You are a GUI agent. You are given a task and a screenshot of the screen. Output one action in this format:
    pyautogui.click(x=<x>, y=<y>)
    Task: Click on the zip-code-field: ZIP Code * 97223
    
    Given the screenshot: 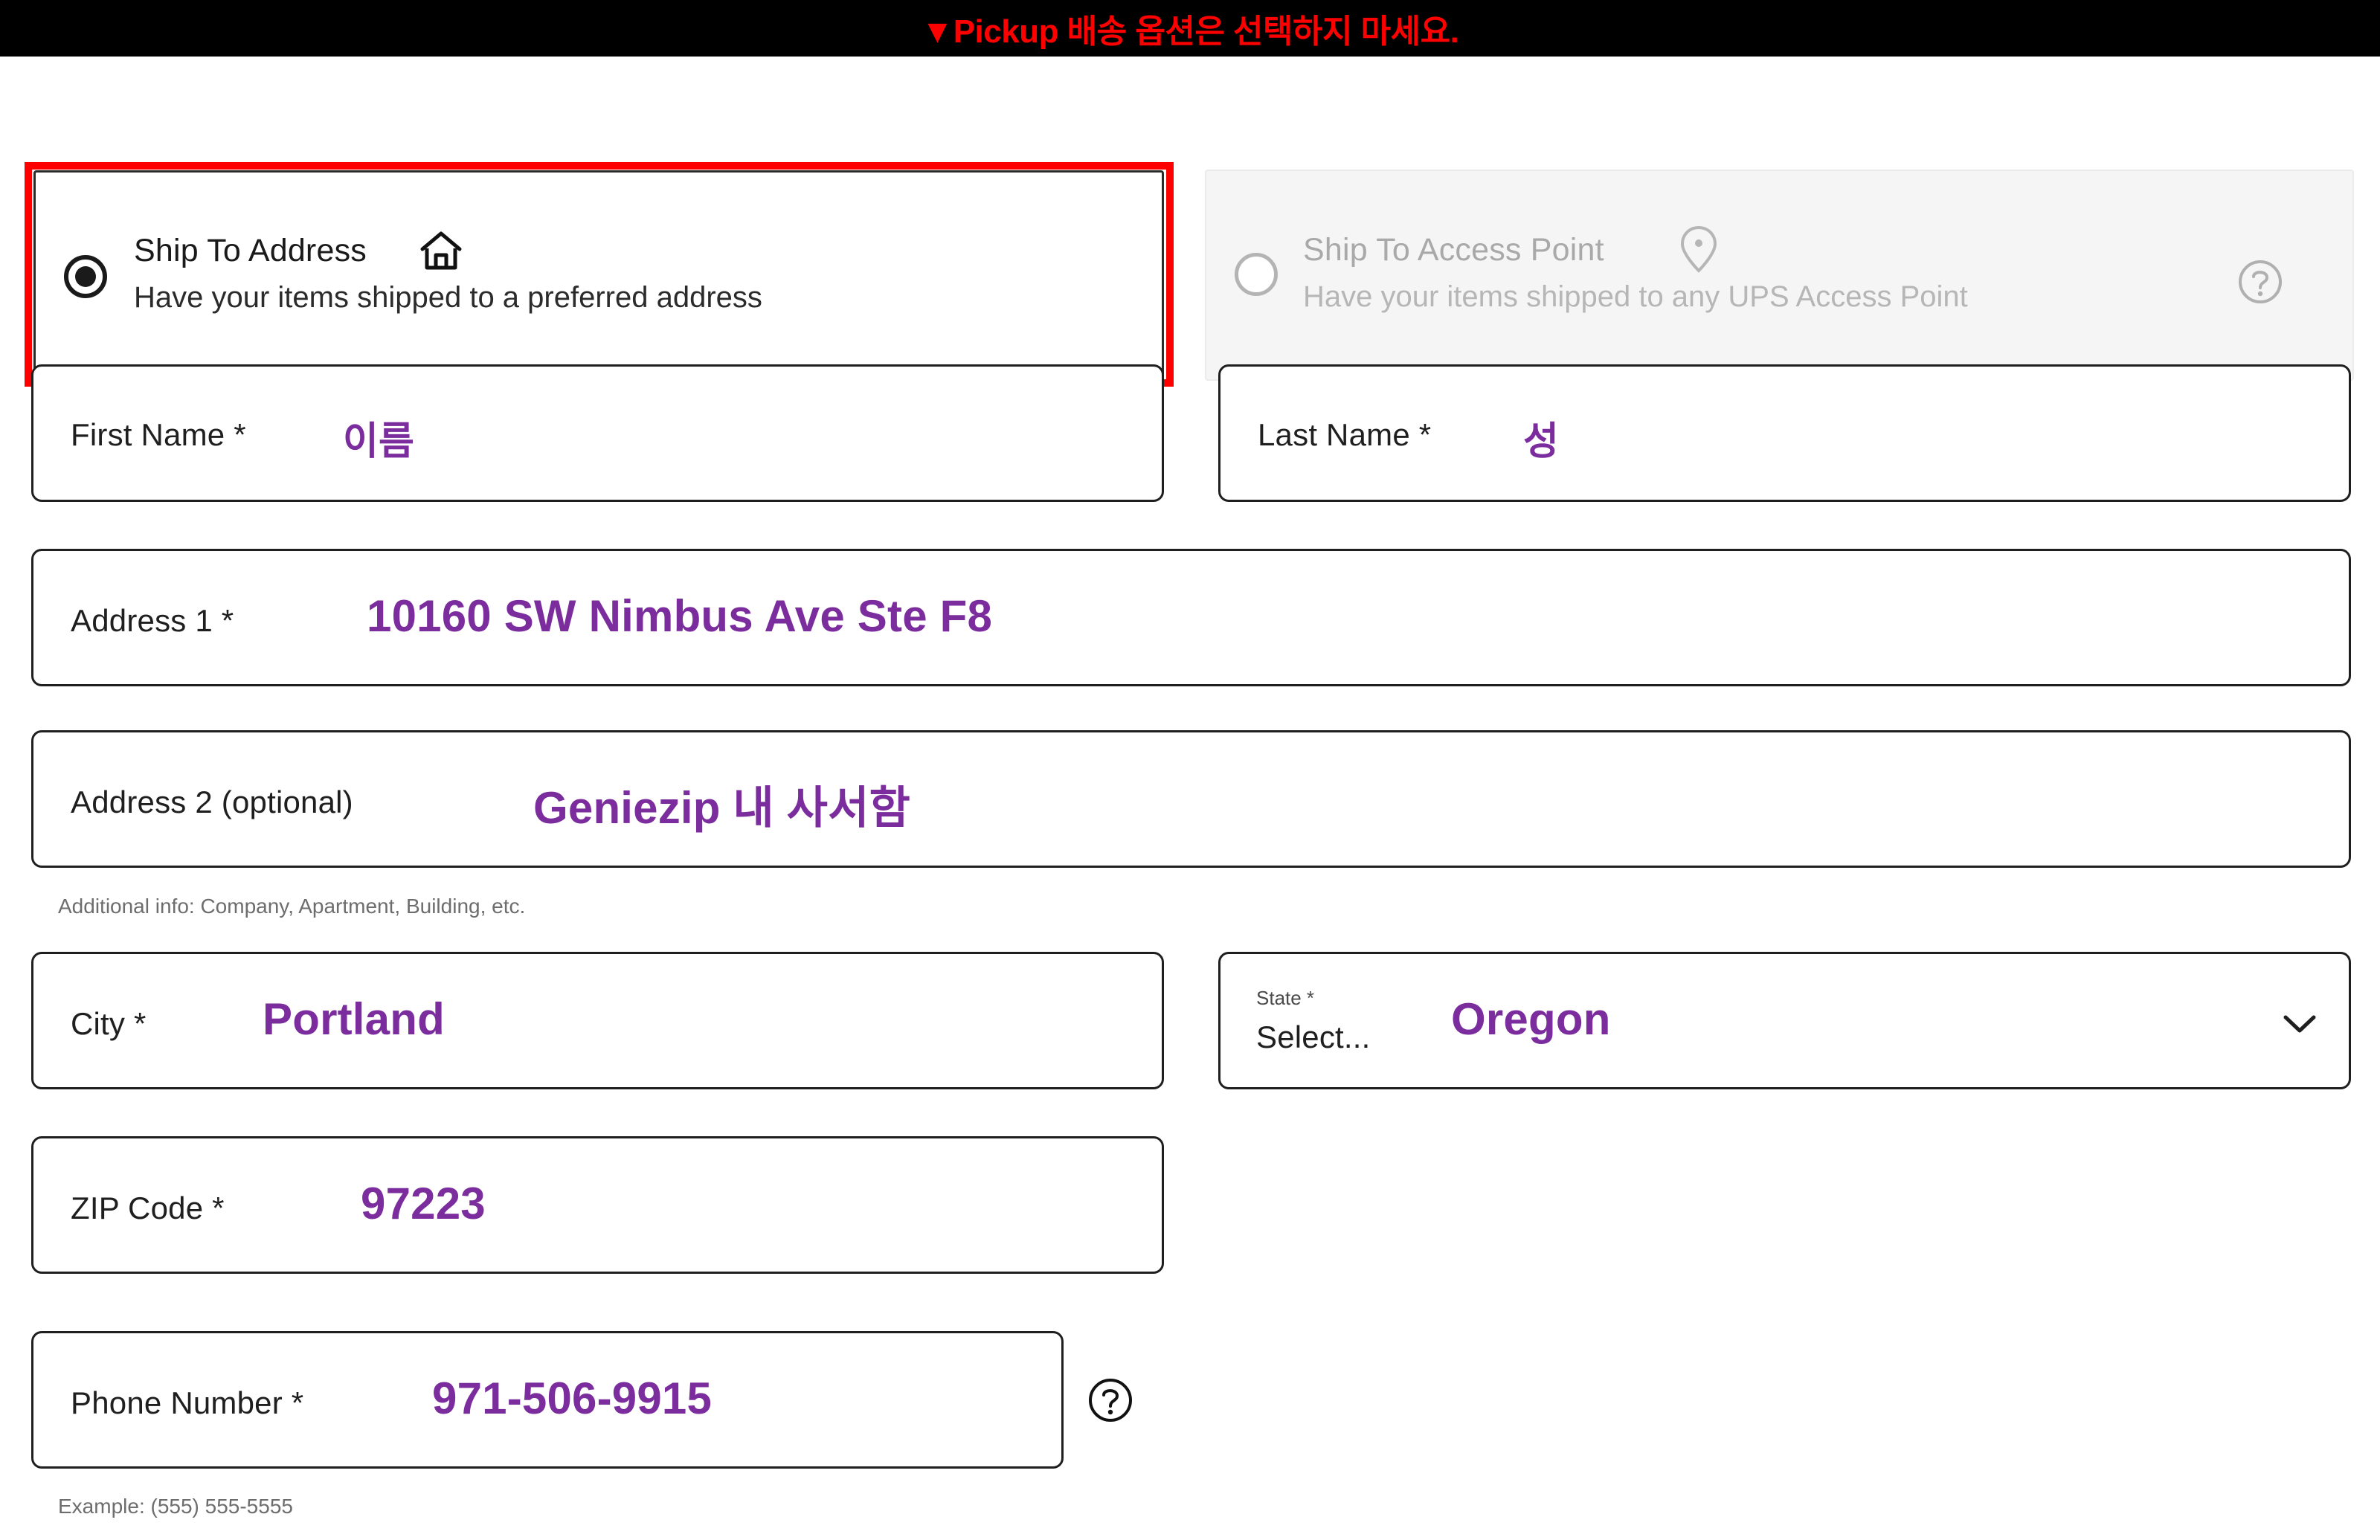 What is the action you would take?
    pyautogui.click(x=597, y=1205)
    